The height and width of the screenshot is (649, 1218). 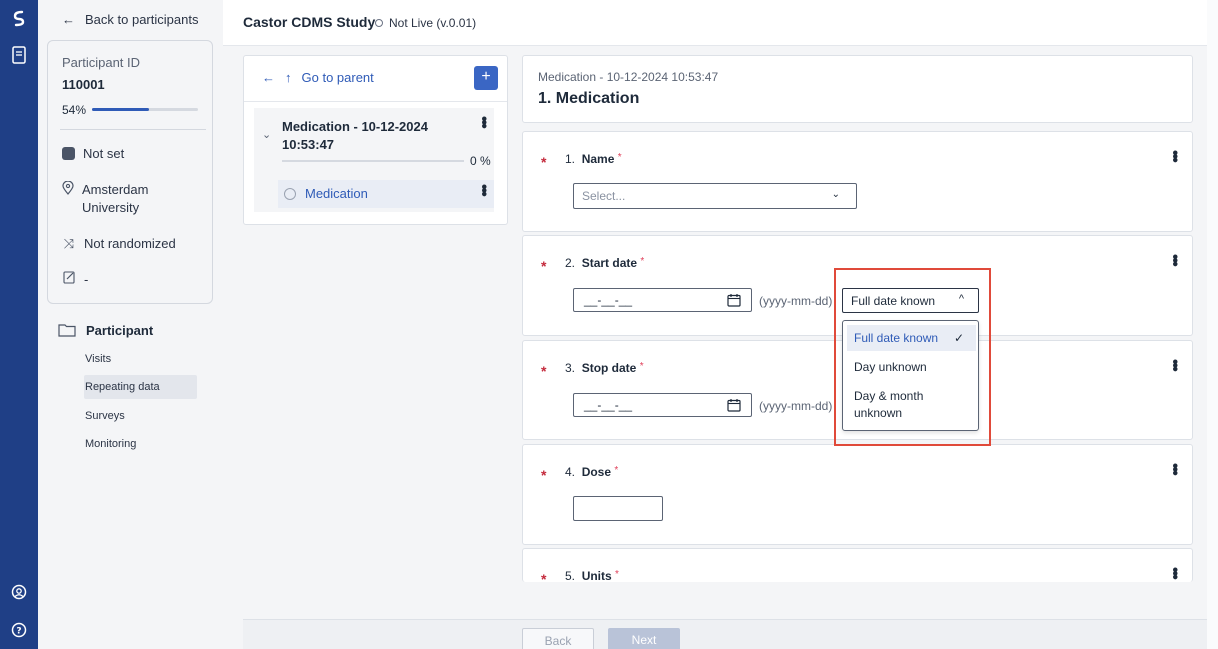 I want to click on field-label: 1. Name *, so click(x=593, y=159).